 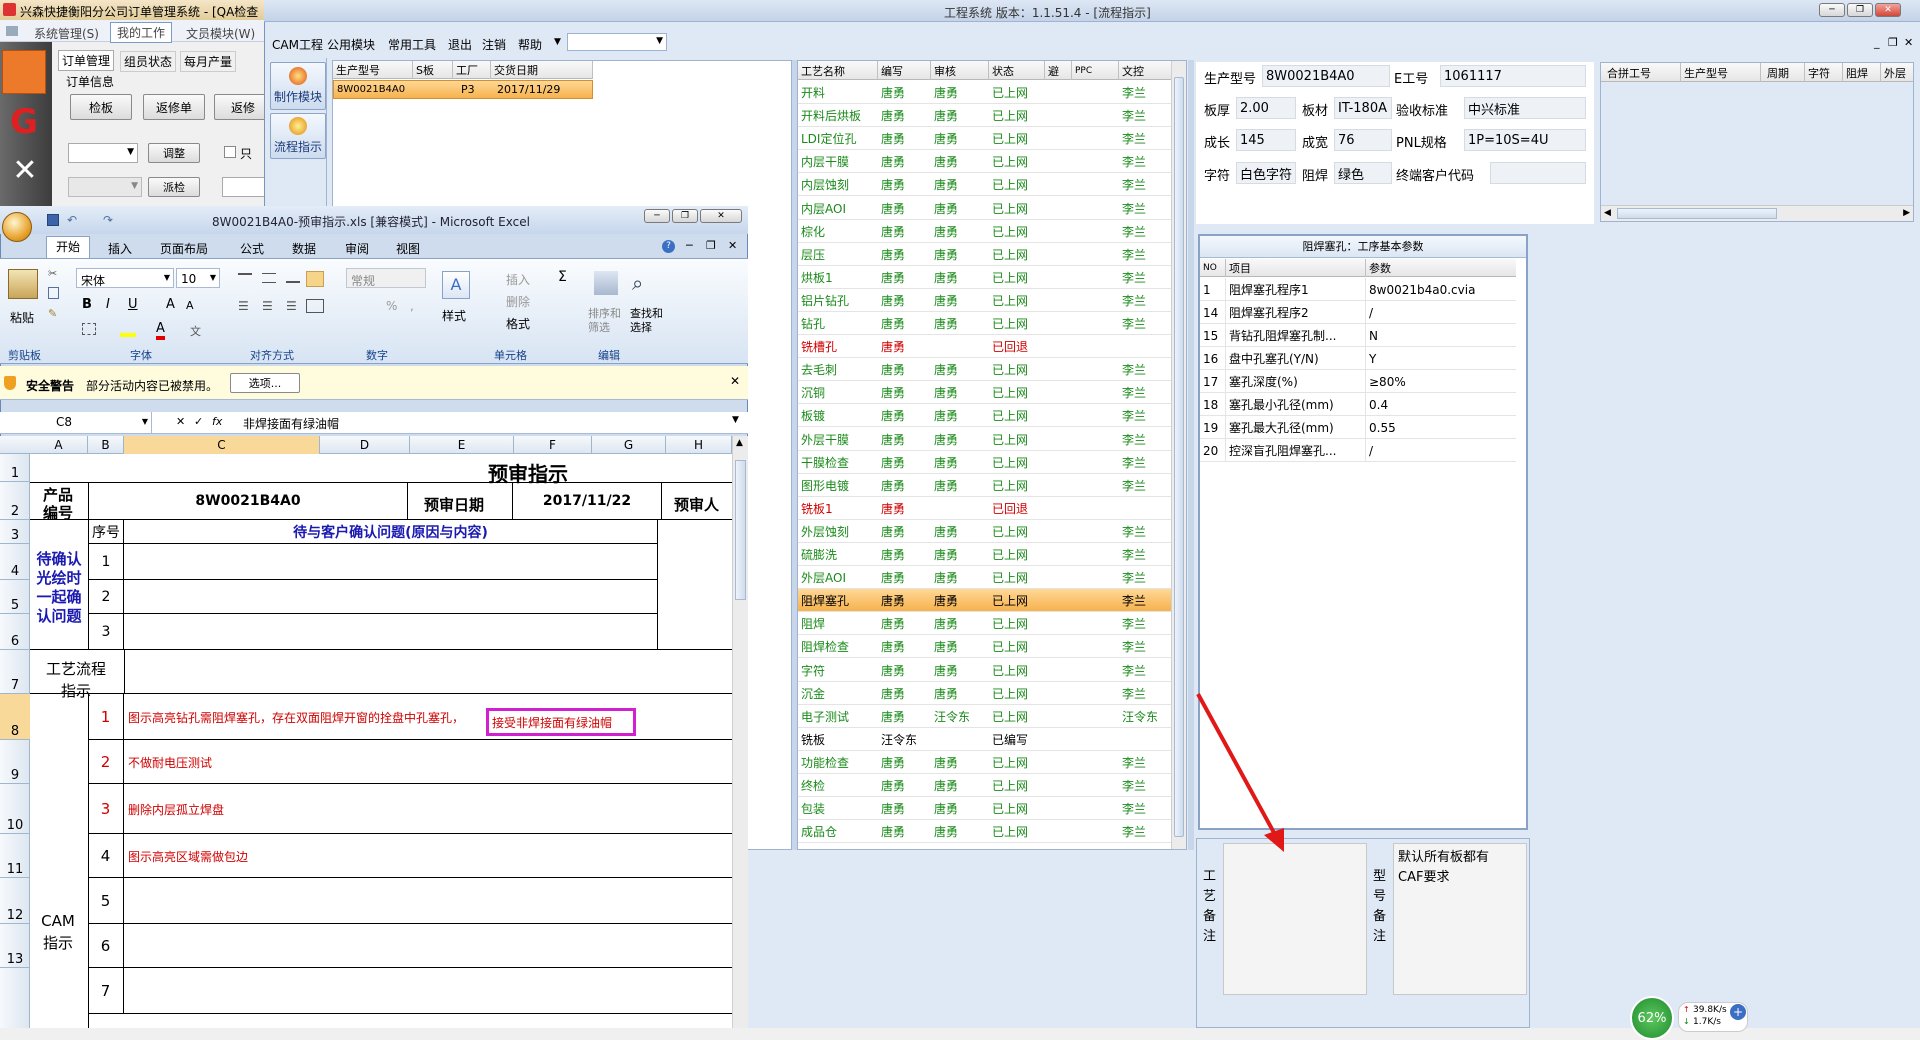 What do you see at coordinates (15, 672) in the screenshot?
I see `row-header: 7` at bounding box center [15, 672].